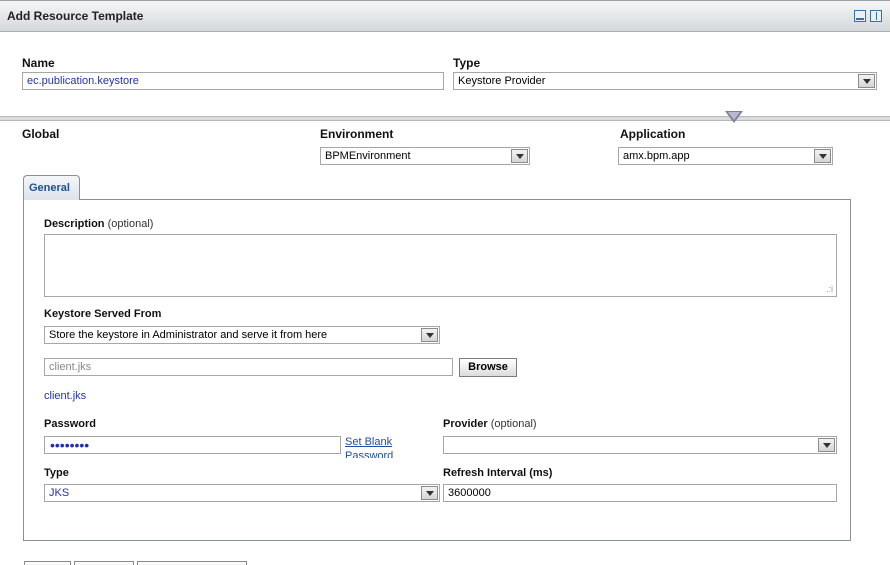 Image resolution: width=890 pixels, height=565 pixels. I want to click on description-optional-text: (optional), so click(130, 224).